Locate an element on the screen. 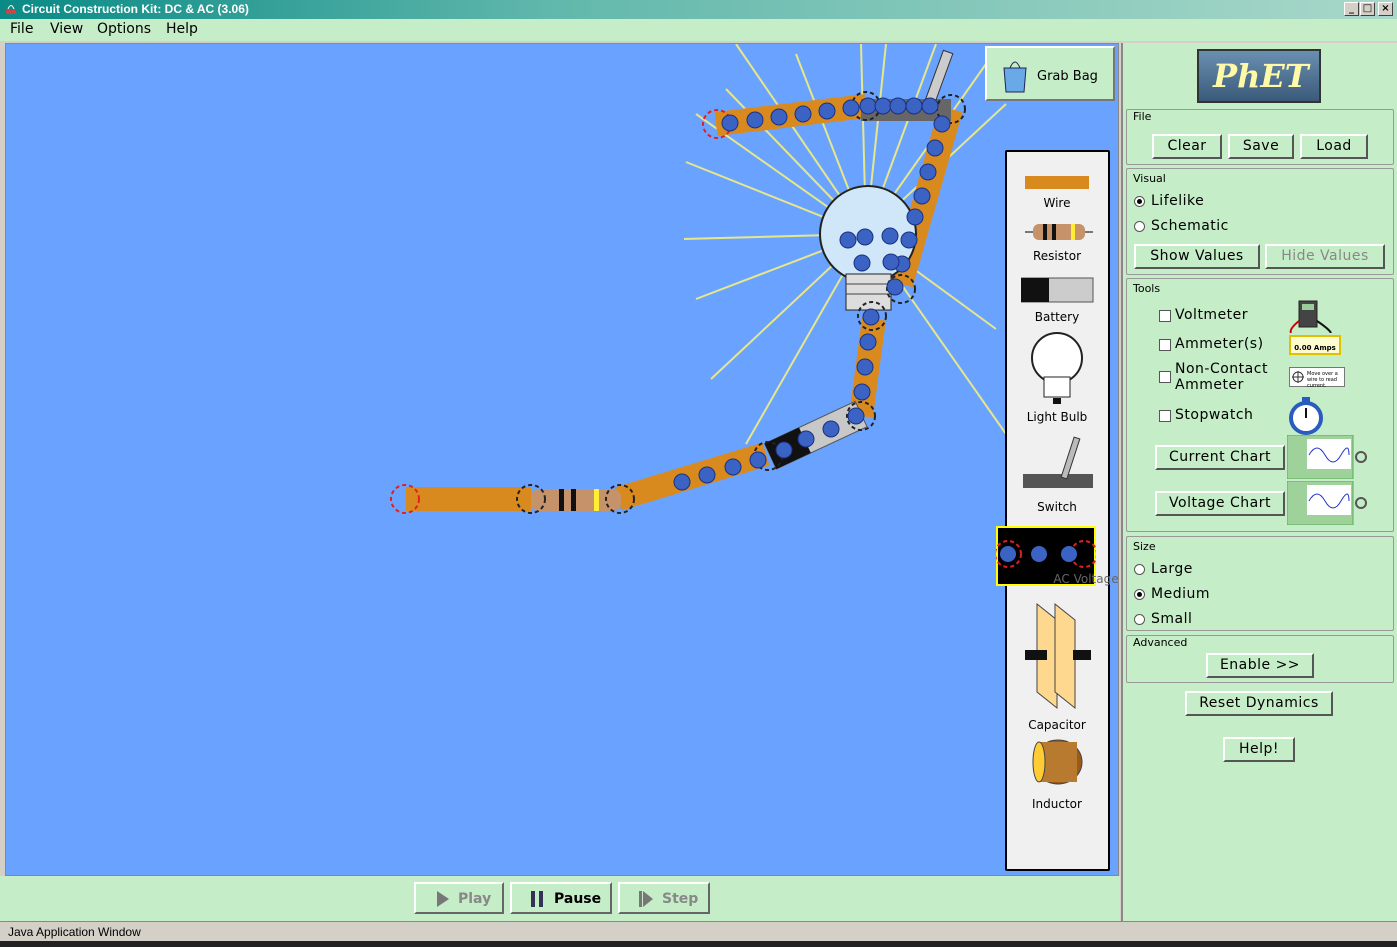 The width and height of the screenshot is (1397, 947). hide-values-button: Hide Values is located at coordinates (1325, 256).